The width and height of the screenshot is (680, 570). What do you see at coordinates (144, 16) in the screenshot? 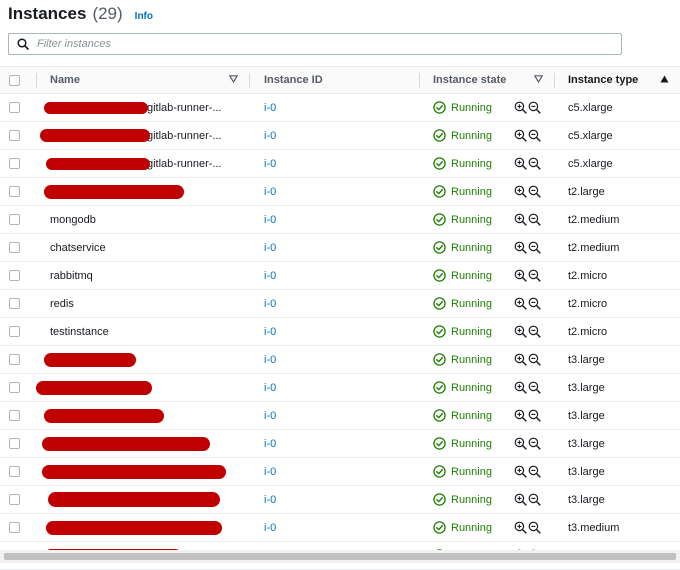
I see `info-link: Info` at bounding box center [144, 16].